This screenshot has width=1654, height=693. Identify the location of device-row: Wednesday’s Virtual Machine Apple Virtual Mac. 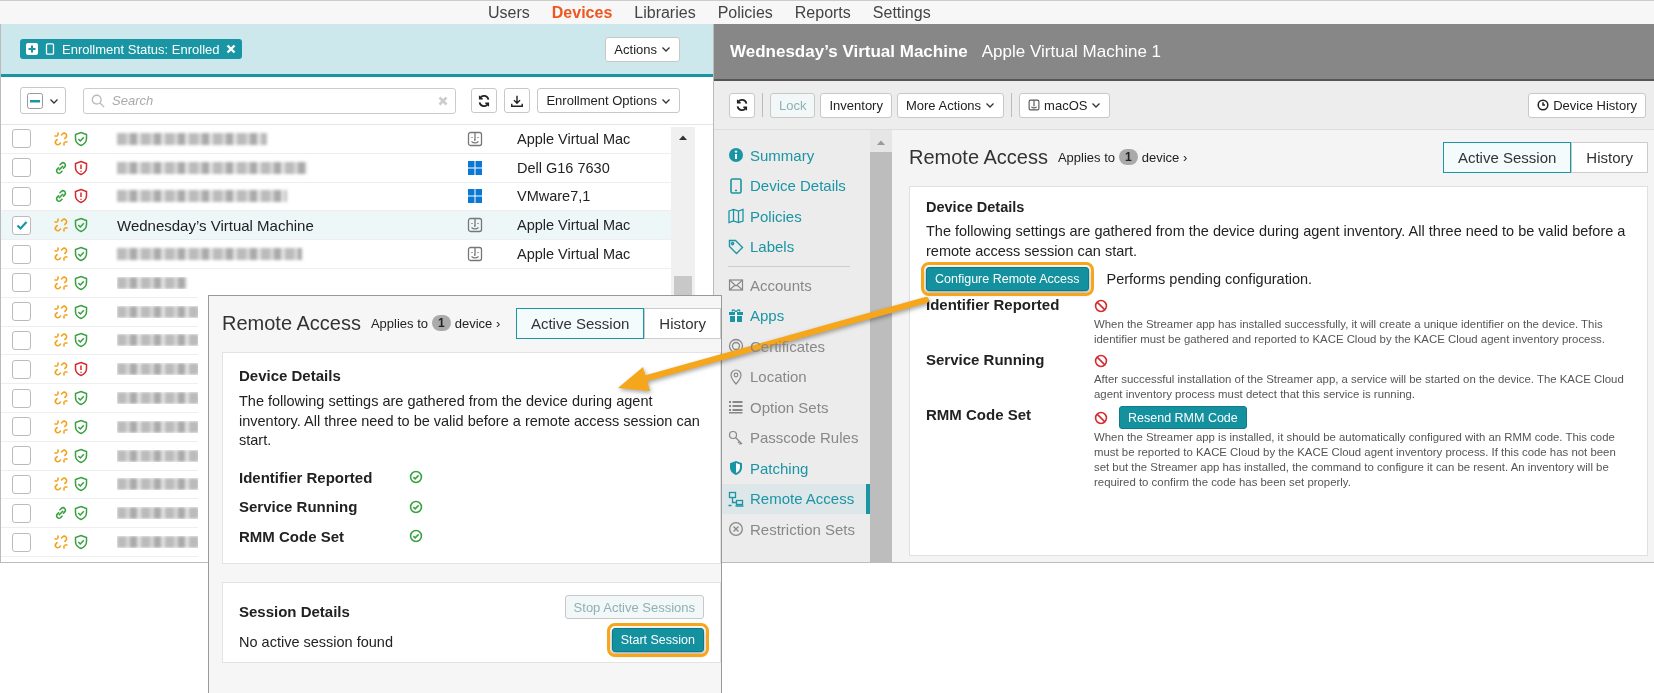
(336, 226).